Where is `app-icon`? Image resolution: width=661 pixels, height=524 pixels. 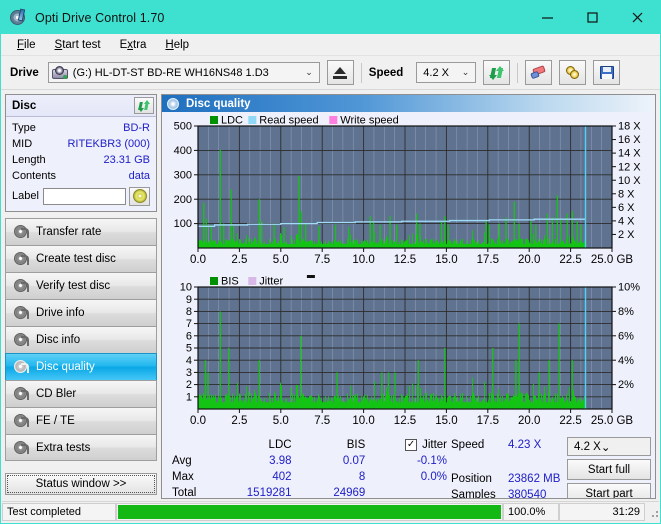
app-icon is located at coordinates (19, 17).